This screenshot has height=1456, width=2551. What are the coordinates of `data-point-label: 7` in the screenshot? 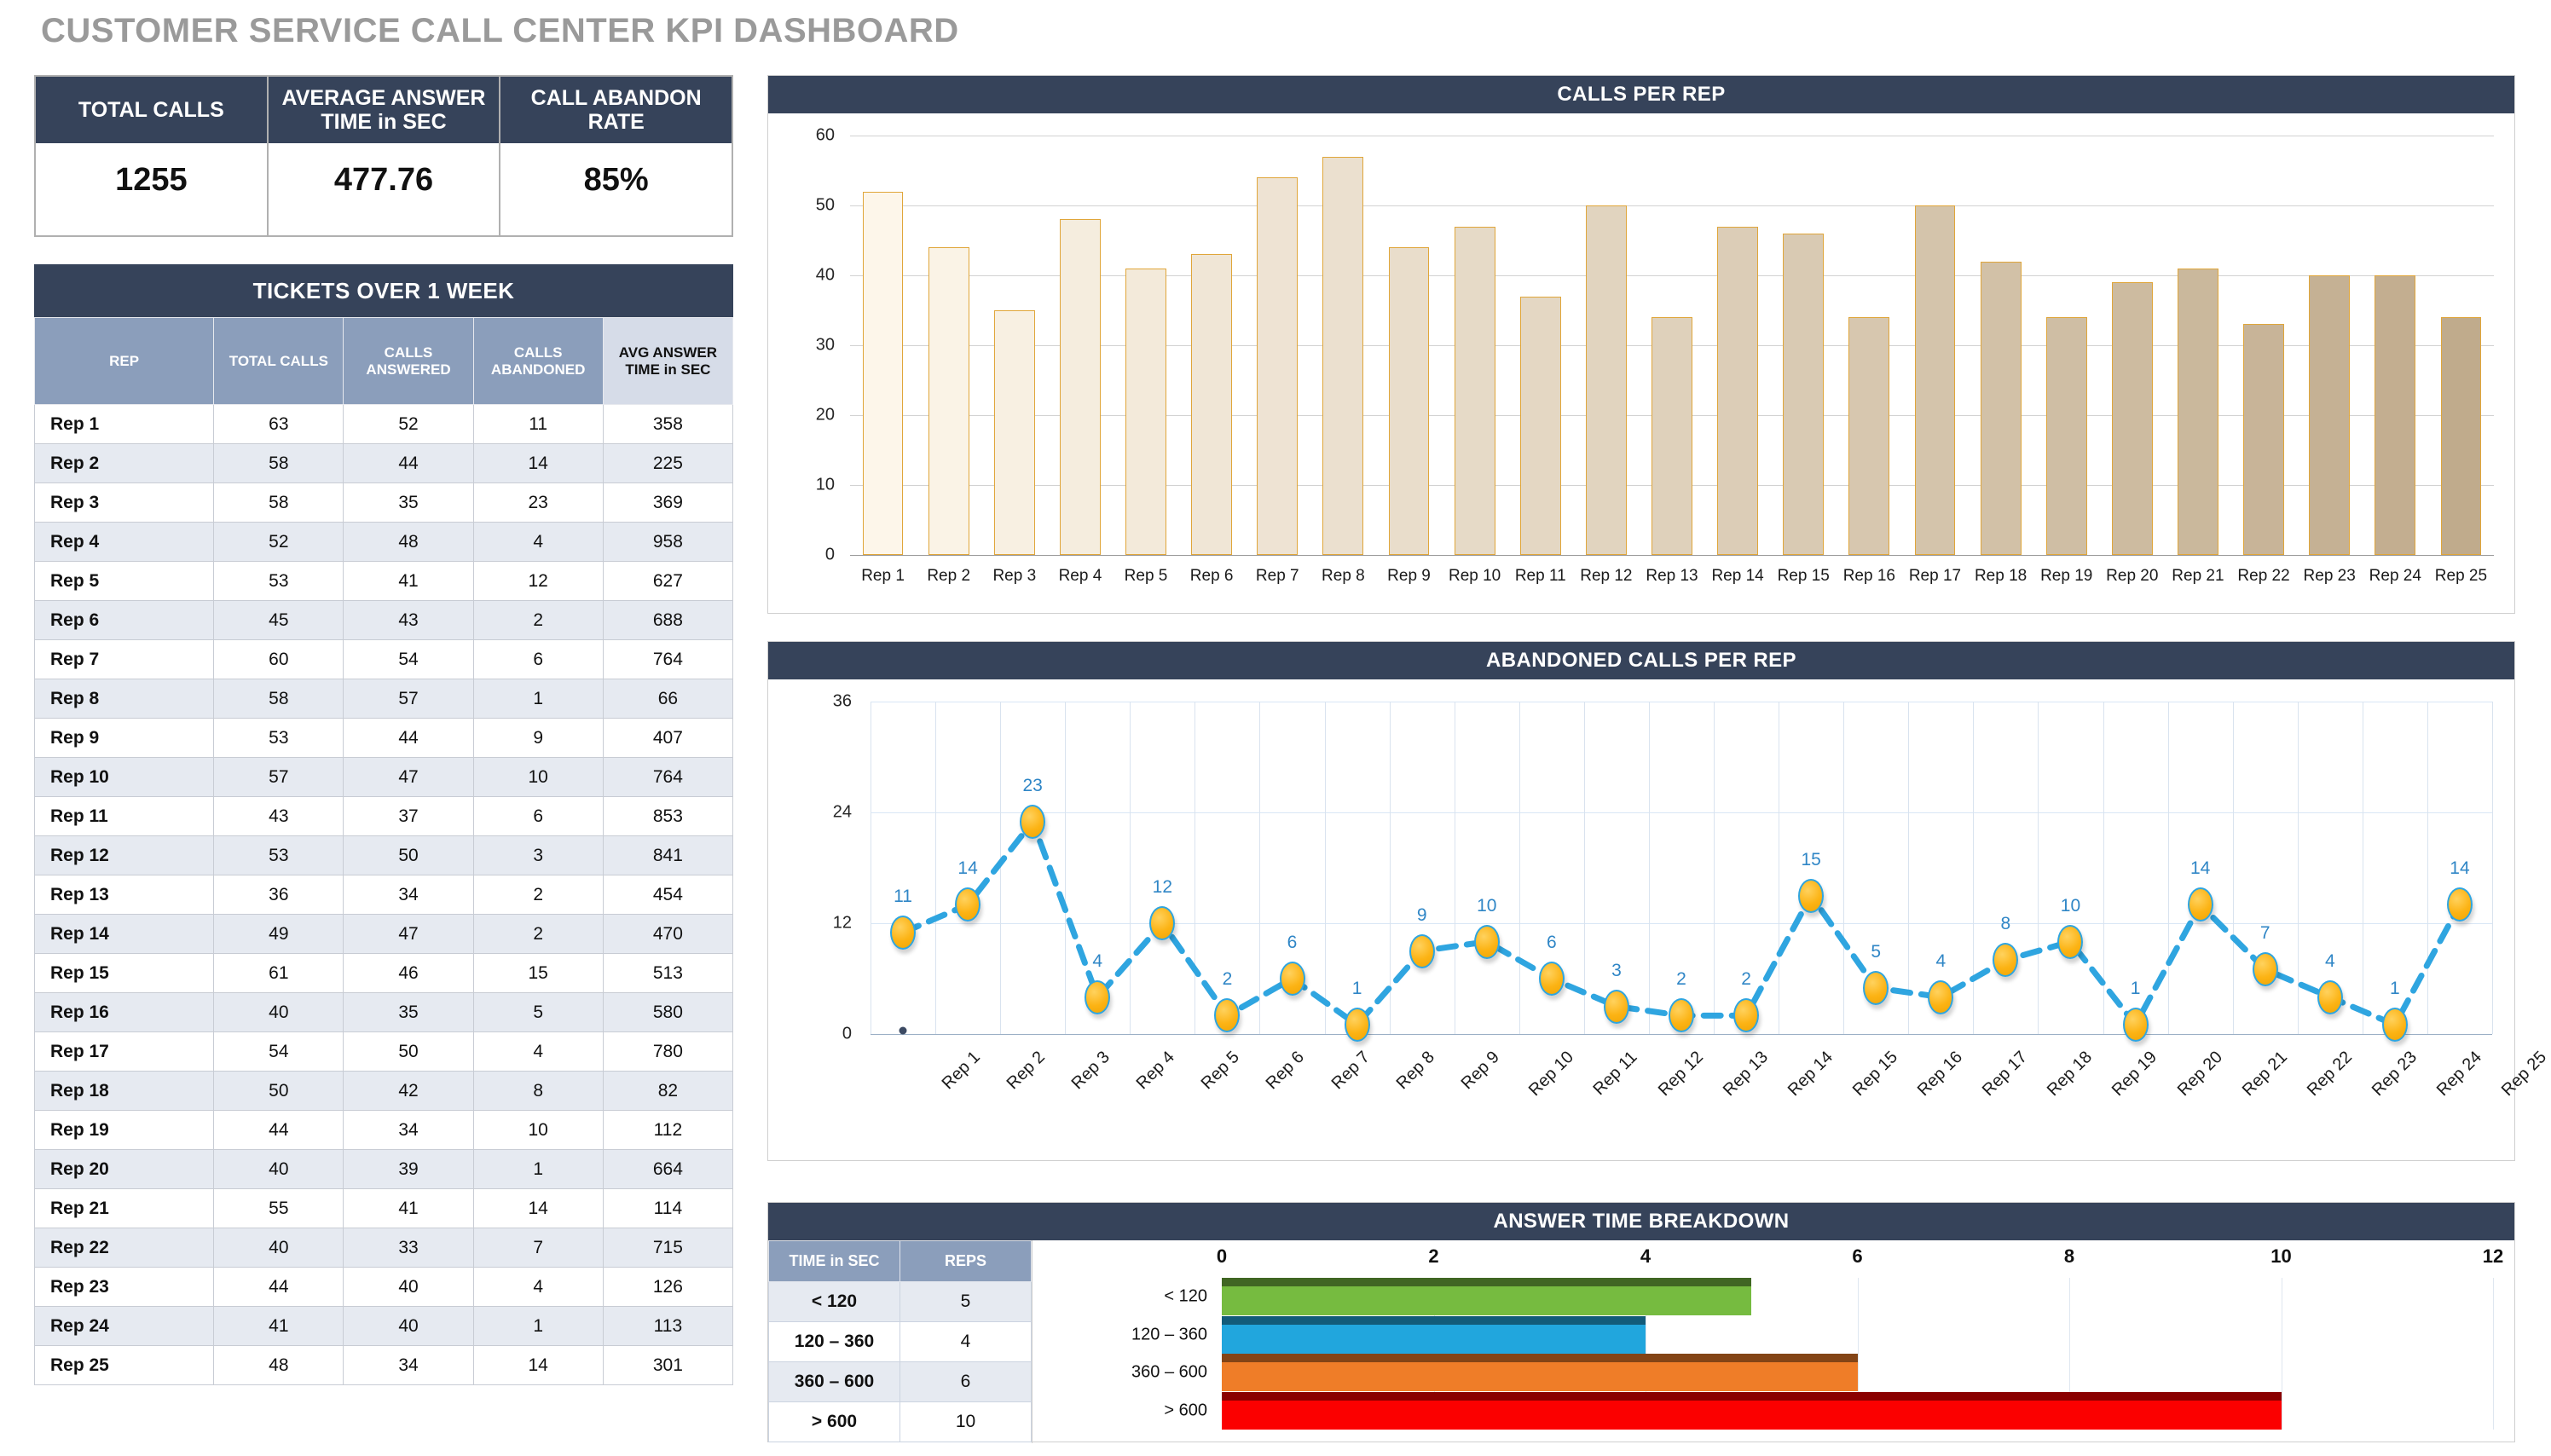 It's located at (2264, 934).